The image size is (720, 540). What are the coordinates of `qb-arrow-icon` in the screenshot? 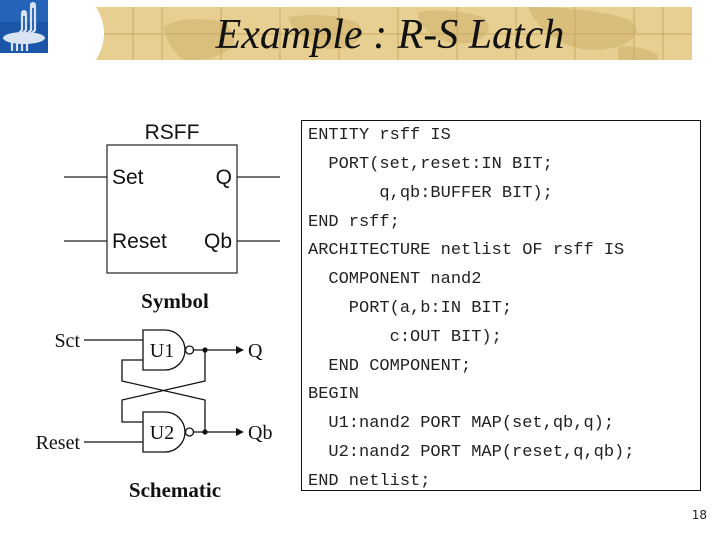 It's located at (240, 432).